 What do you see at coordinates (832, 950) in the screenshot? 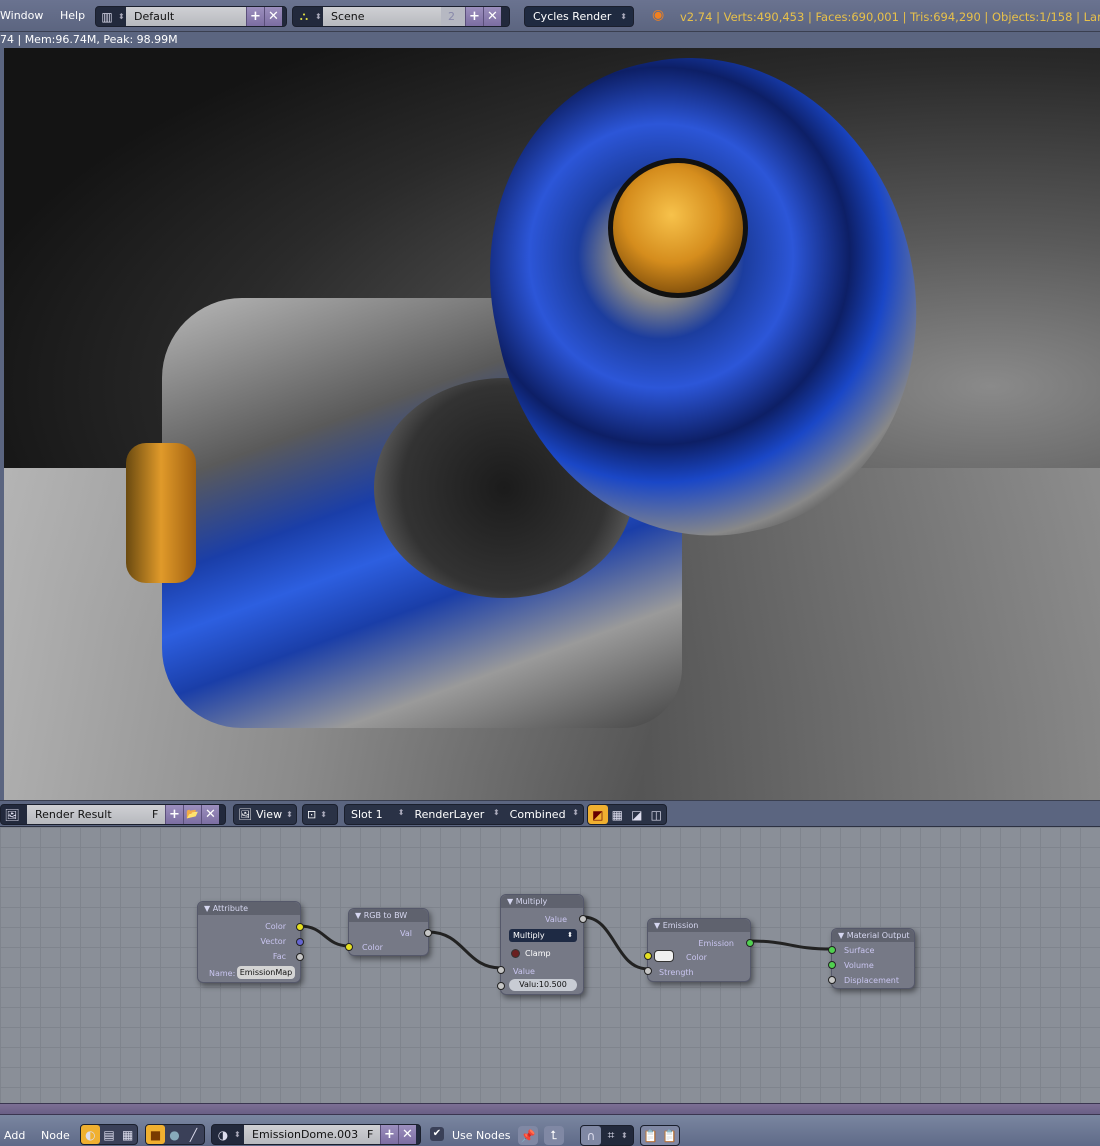
I see `input-socket-surface` at bounding box center [832, 950].